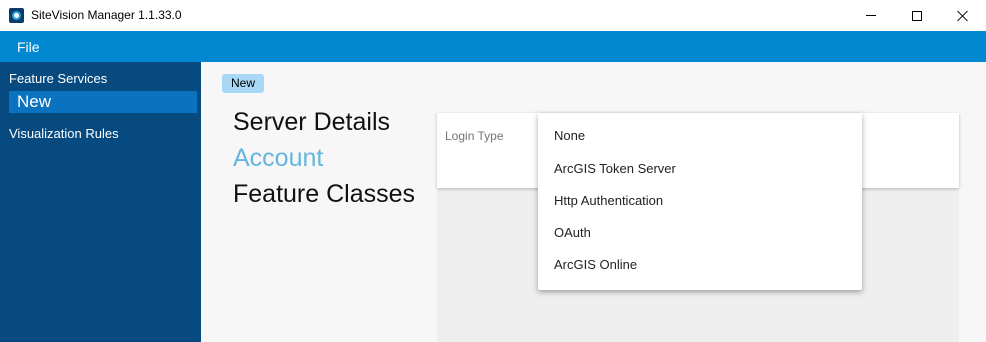  I want to click on menu-file: File, so click(28, 47).